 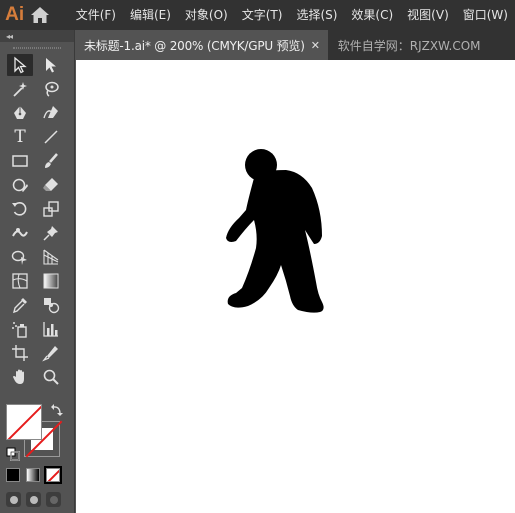 I want to click on warp-icon, so click(x=20, y=232).